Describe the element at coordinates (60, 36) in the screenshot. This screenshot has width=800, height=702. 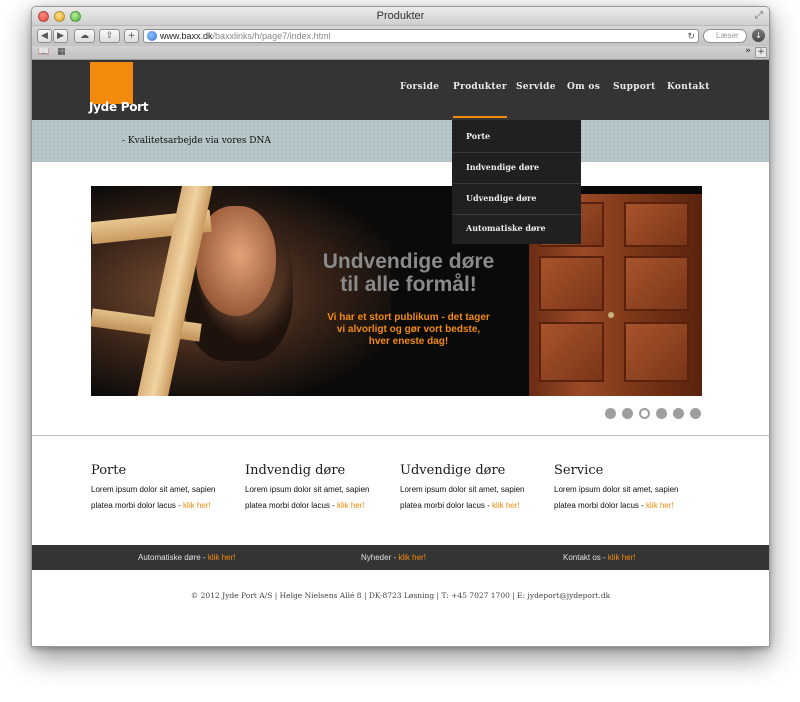
I see `forward-button: ▶` at that location.